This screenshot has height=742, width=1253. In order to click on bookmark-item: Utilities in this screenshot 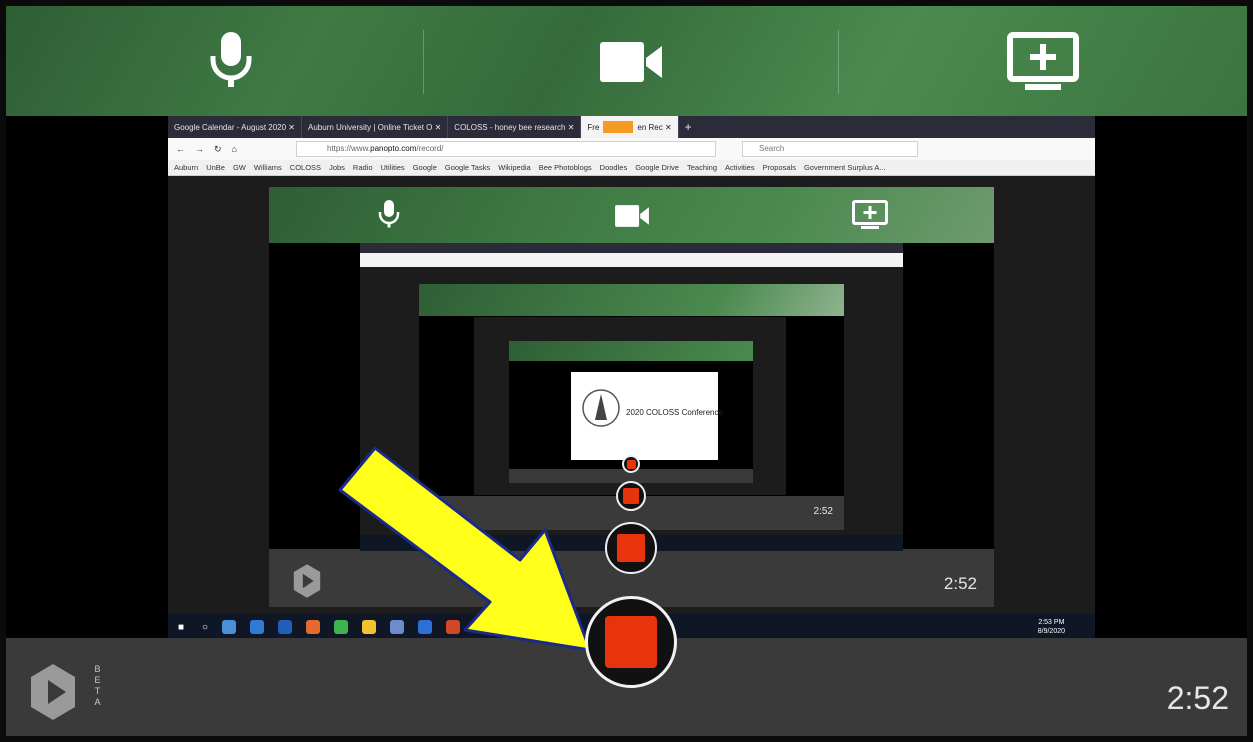, I will do `click(393, 167)`.